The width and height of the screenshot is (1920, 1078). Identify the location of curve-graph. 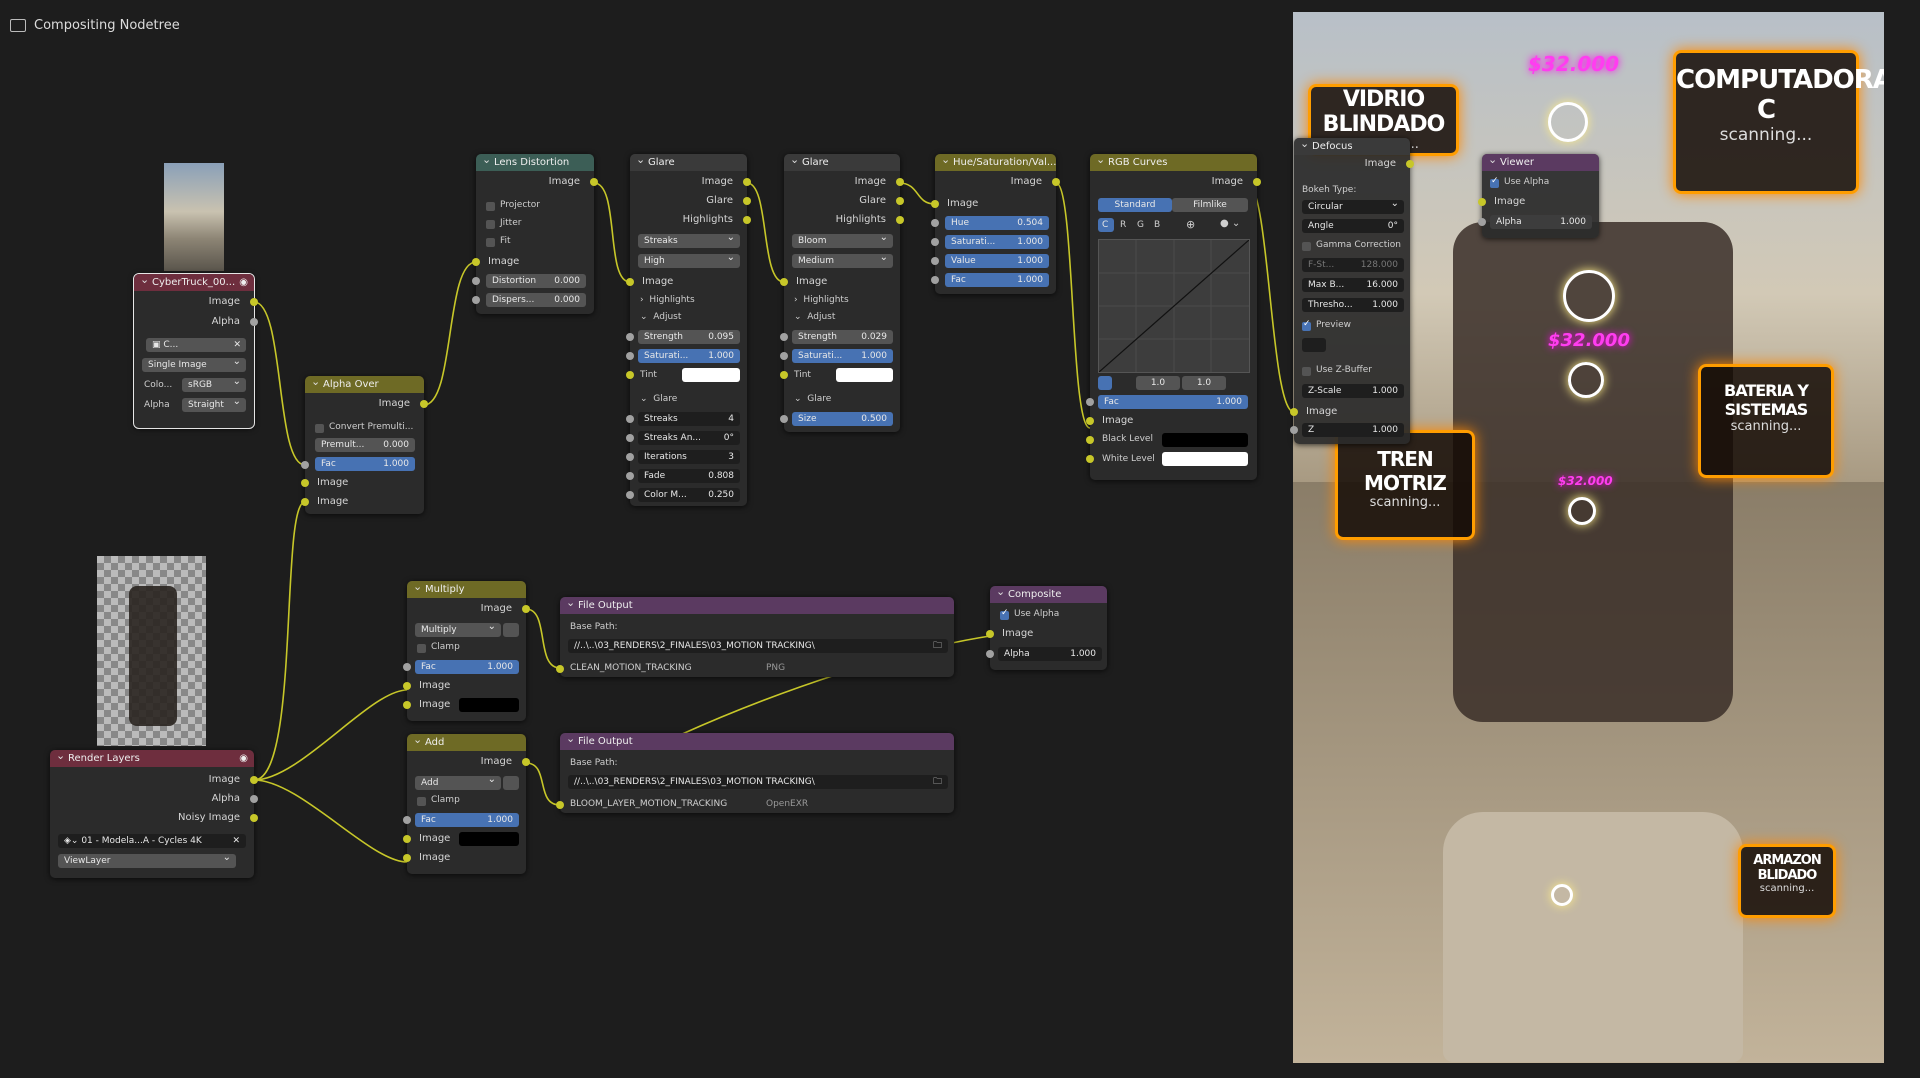
(1174, 306).